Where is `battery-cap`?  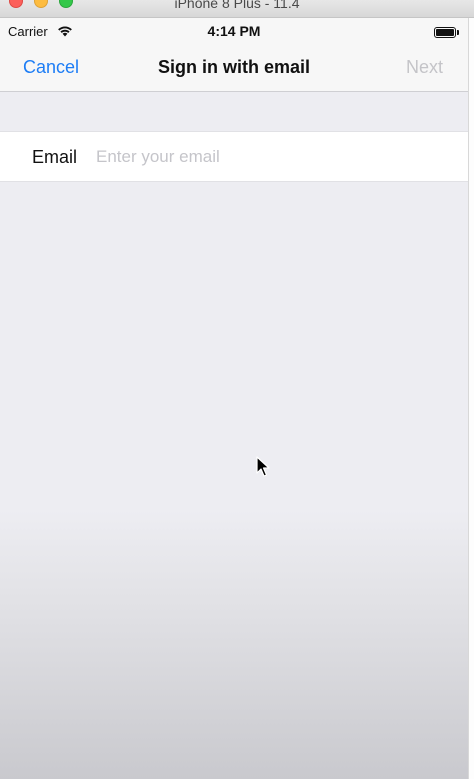
battery-cap is located at coordinates (458, 32).